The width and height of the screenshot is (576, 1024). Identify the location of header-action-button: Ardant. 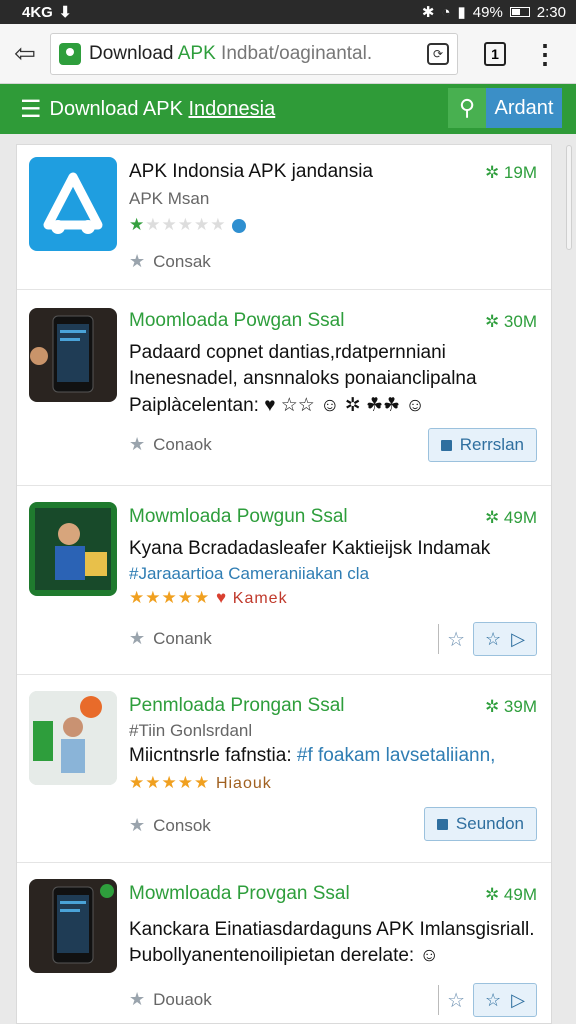
(524, 108).